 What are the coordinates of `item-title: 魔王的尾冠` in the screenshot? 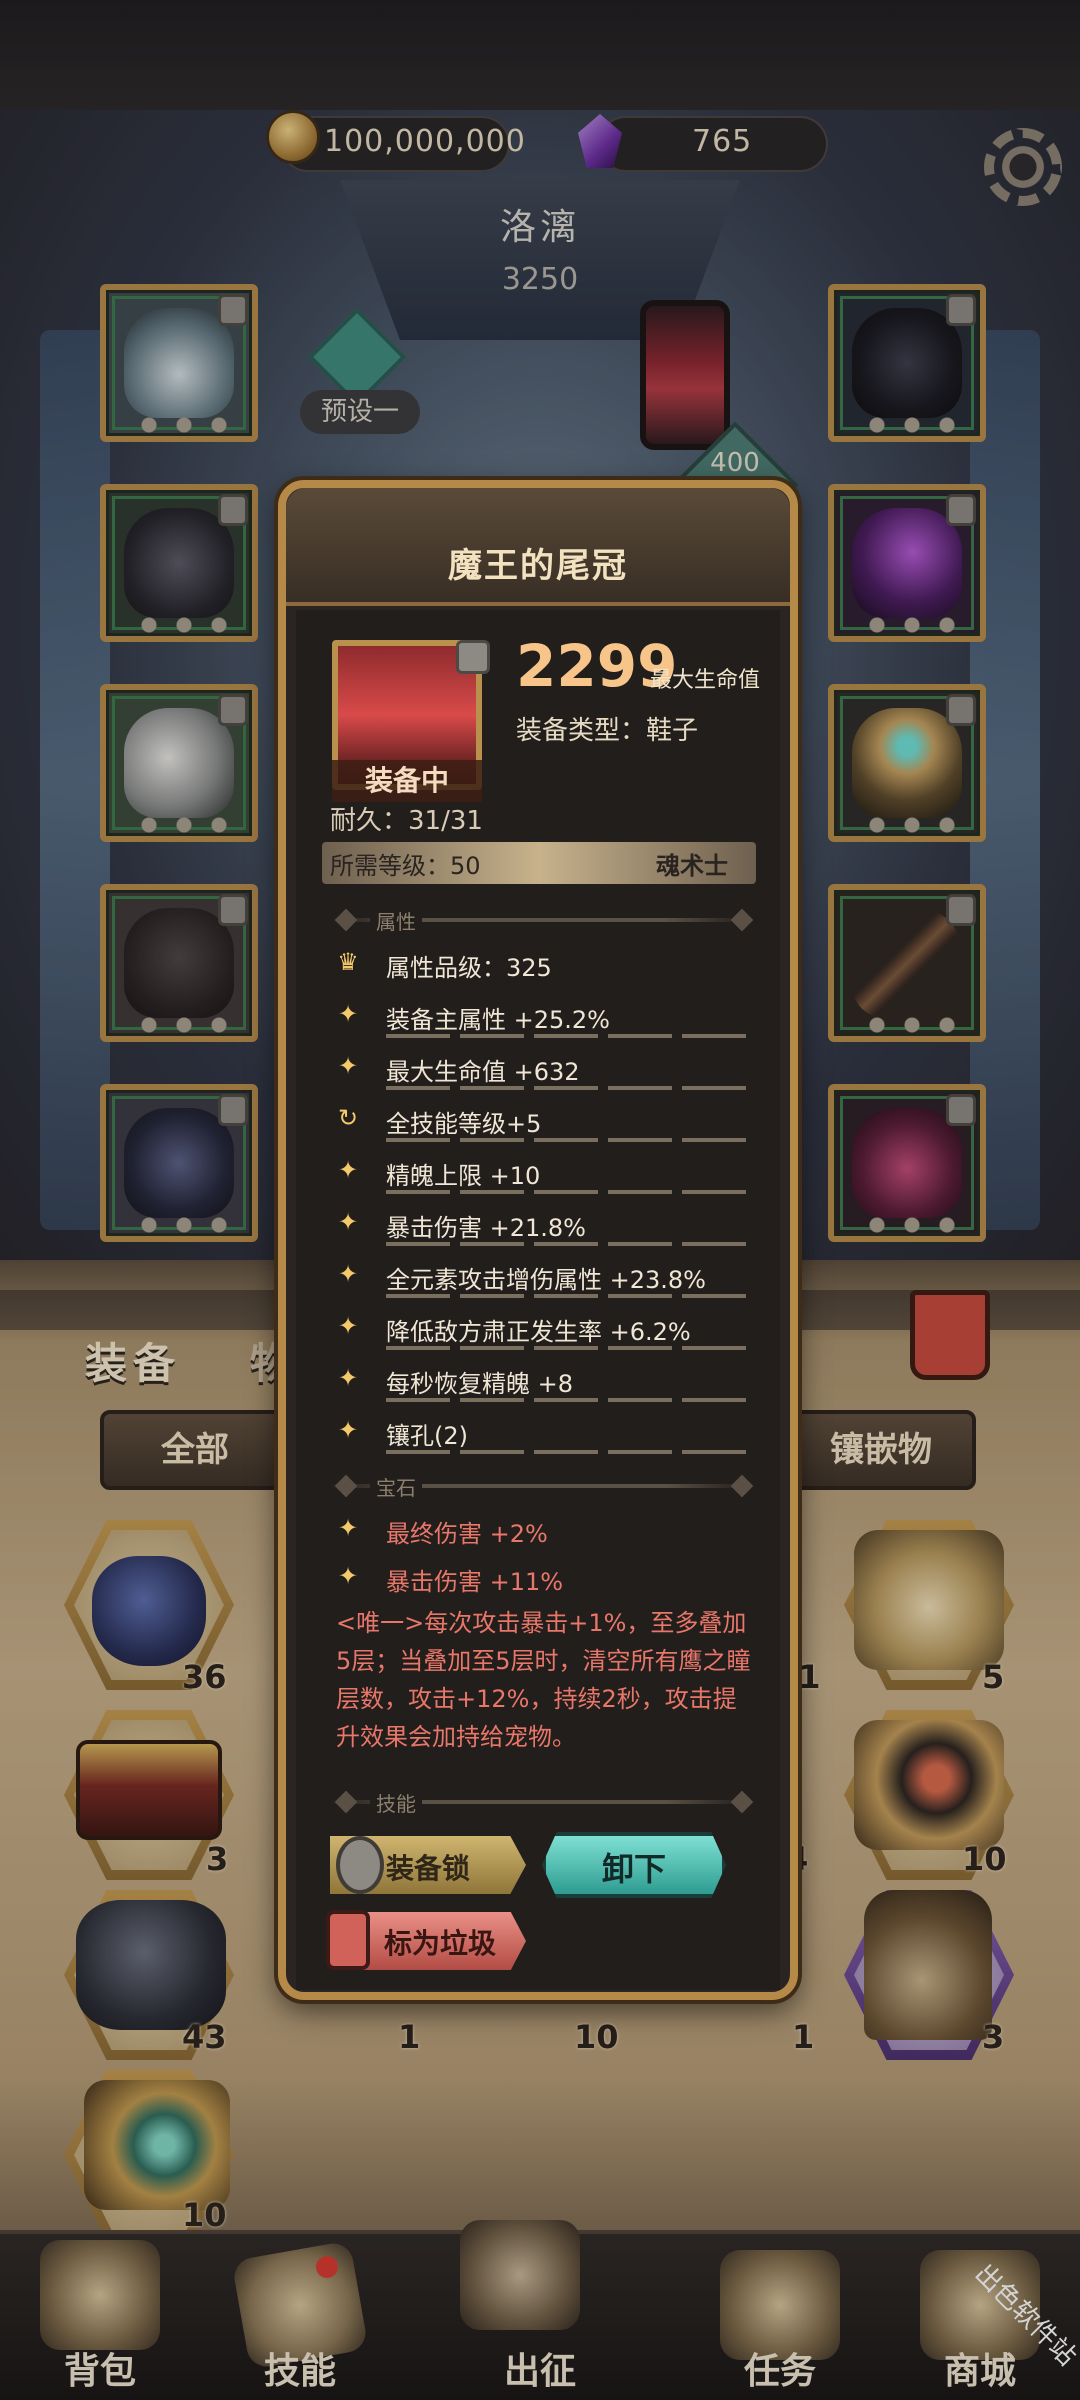 It's located at (538, 566).